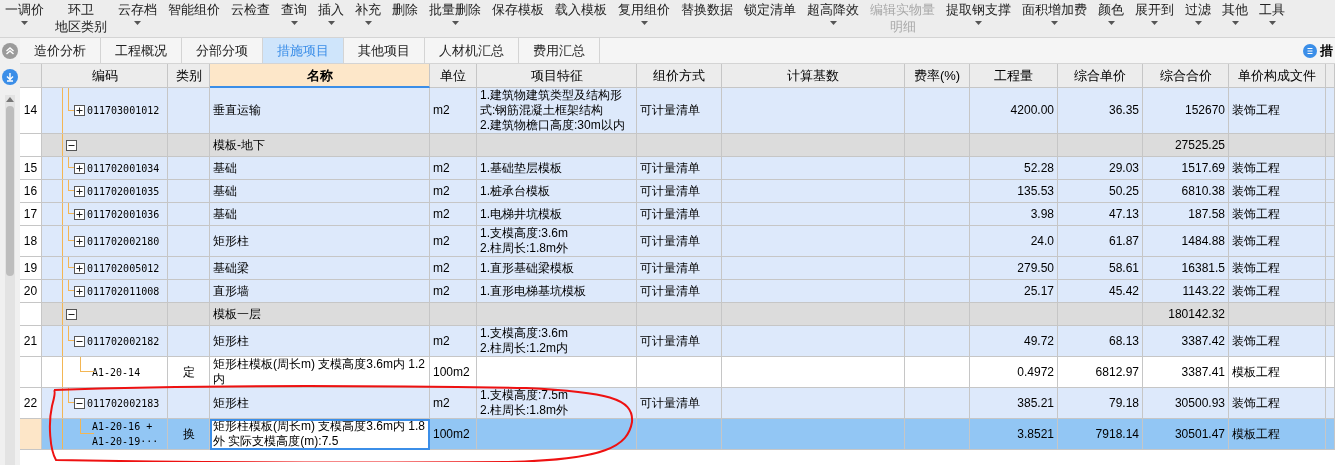 The width and height of the screenshot is (1335, 465). I want to click on total-text: 30501.47, so click(1199, 434).